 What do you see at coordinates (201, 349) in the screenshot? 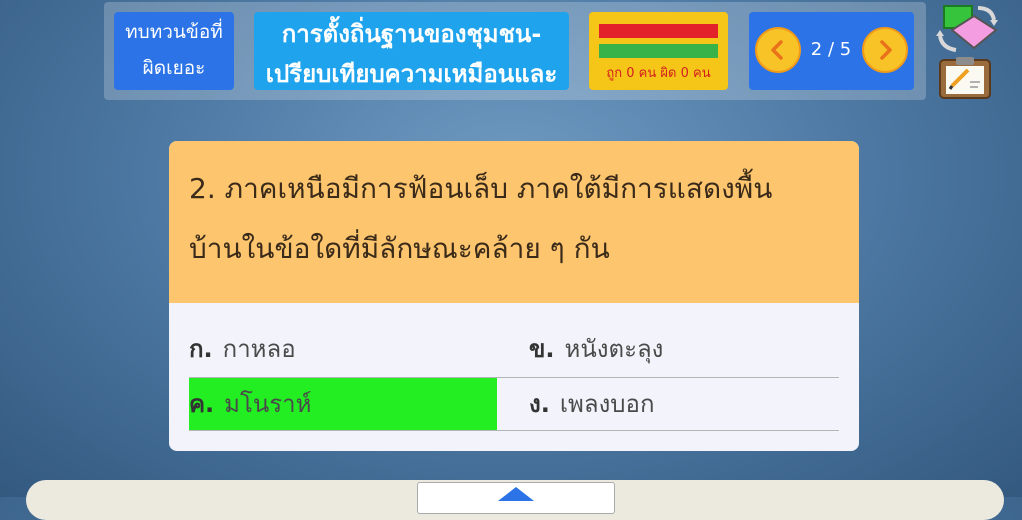
I see `option-a-label: ก.` at bounding box center [201, 349].